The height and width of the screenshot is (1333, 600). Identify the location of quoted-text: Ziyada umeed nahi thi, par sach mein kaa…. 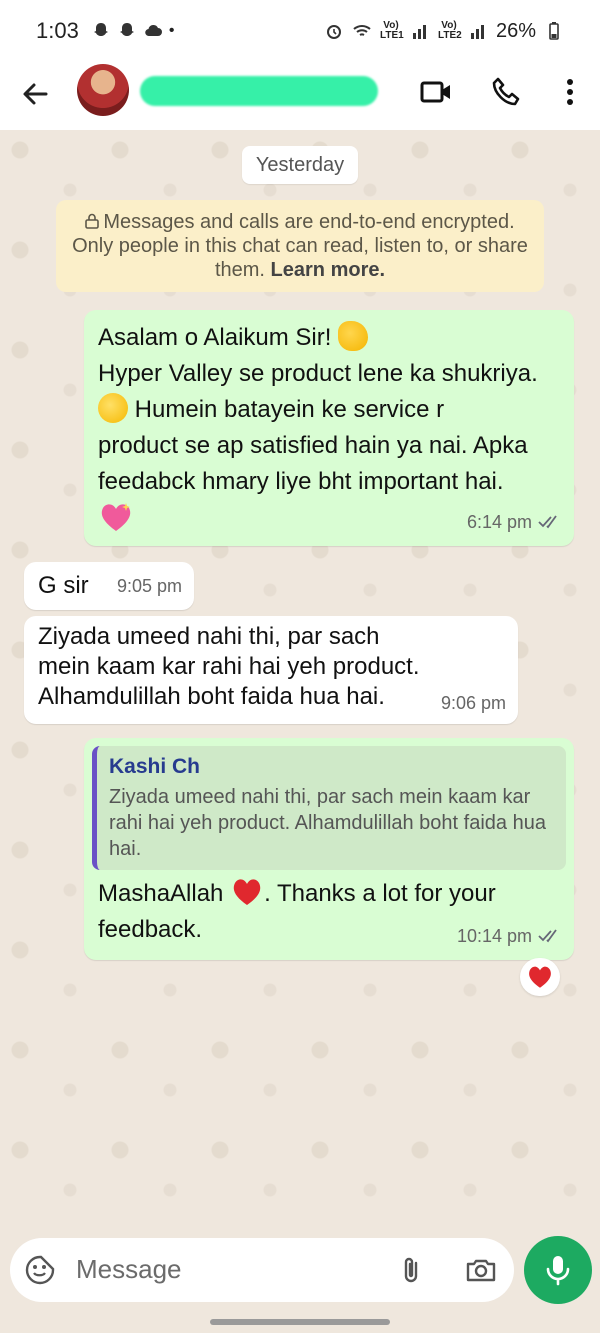
(327, 823).